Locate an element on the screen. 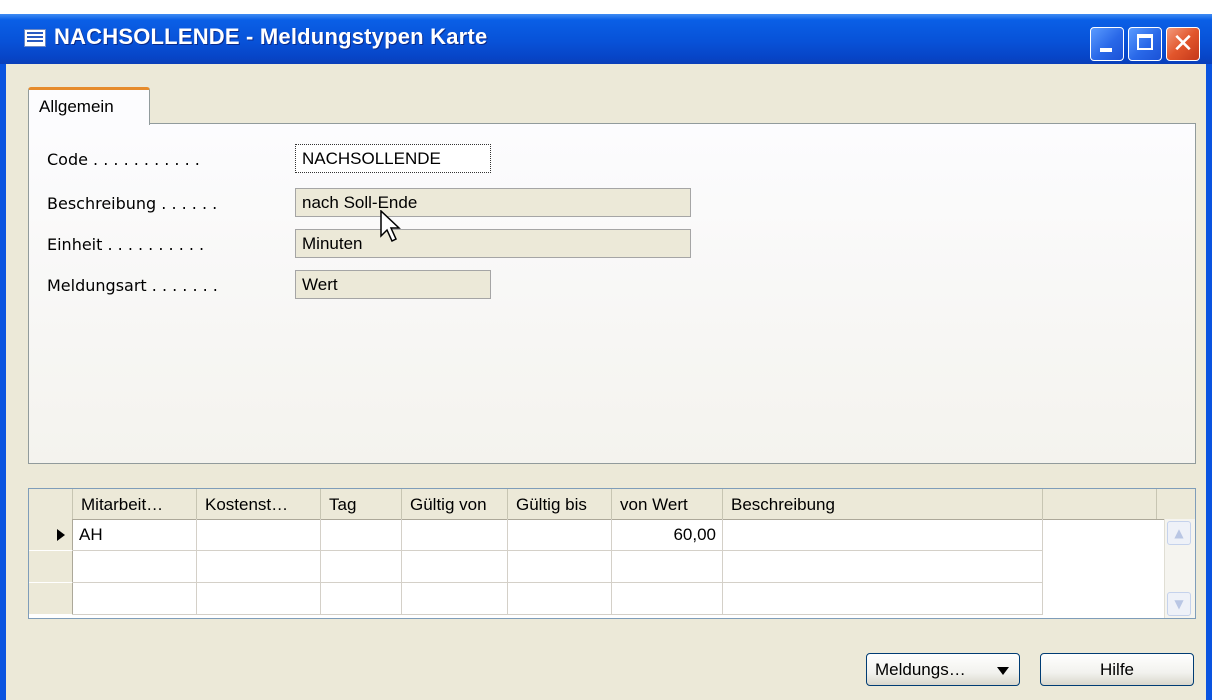 This screenshot has width=1212, height=700. code-label: Code . . . . . . . . . . . is located at coordinates (123, 159).